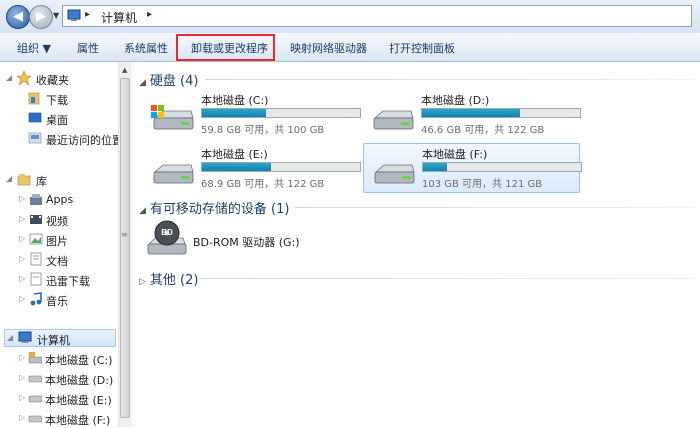  What do you see at coordinates (18, 17) in the screenshot?
I see `back-button: ◀` at bounding box center [18, 17].